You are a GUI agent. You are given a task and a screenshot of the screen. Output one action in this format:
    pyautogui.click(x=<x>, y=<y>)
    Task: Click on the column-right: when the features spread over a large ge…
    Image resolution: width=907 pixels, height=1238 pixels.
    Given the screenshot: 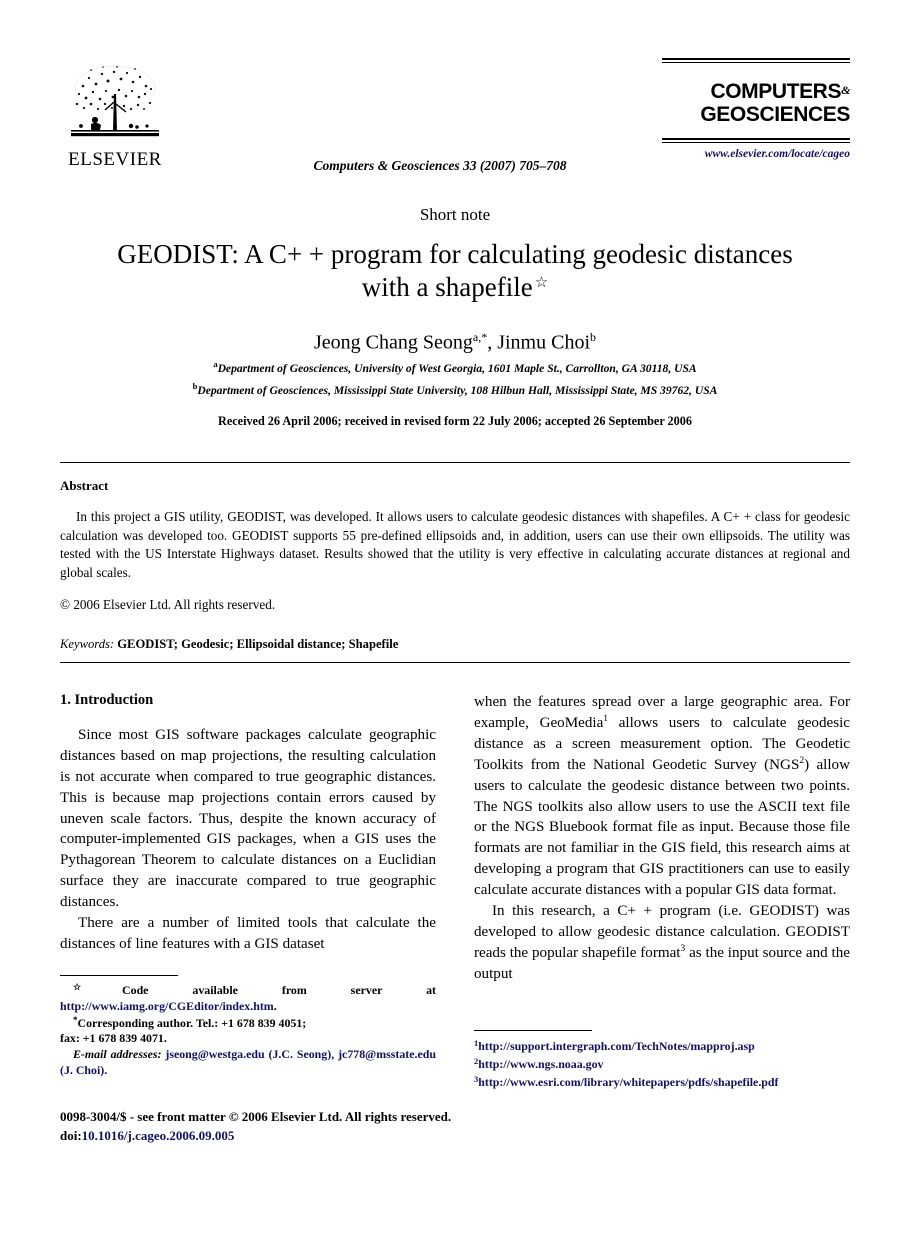 What is the action you would take?
    pyautogui.click(x=662, y=838)
    